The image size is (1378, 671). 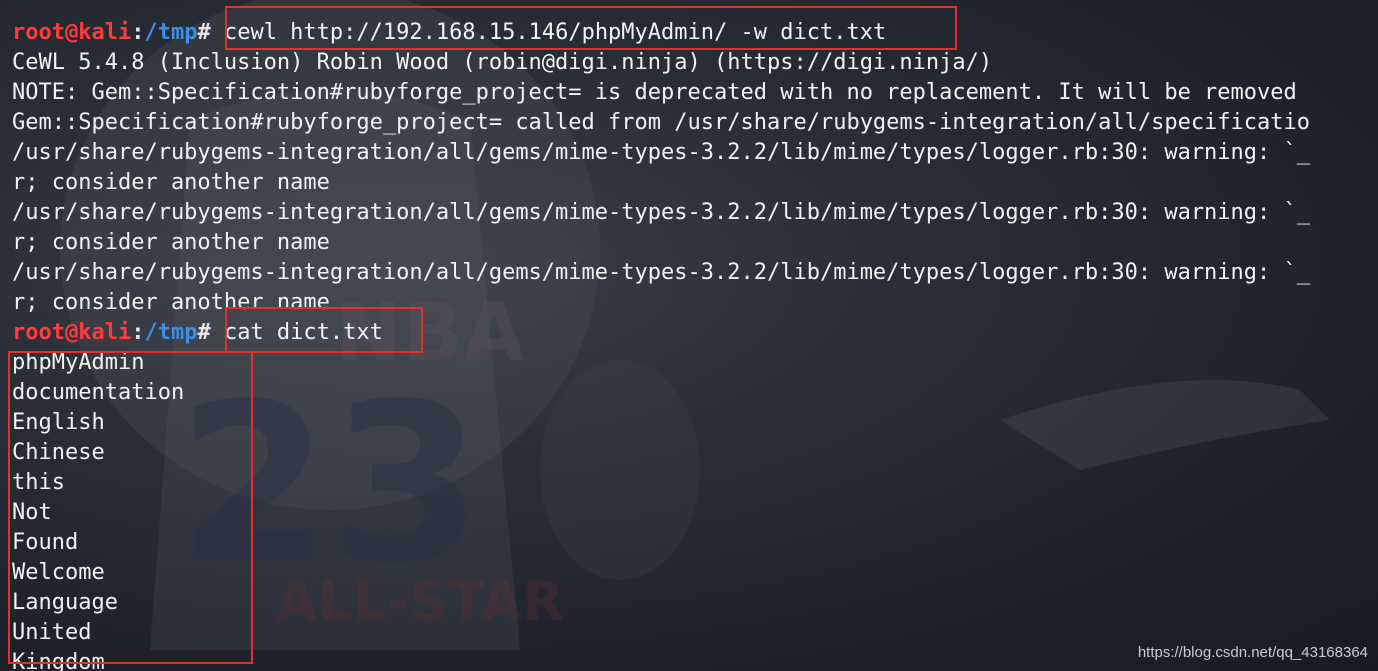 I want to click on dict-word: Not, so click(x=32, y=512).